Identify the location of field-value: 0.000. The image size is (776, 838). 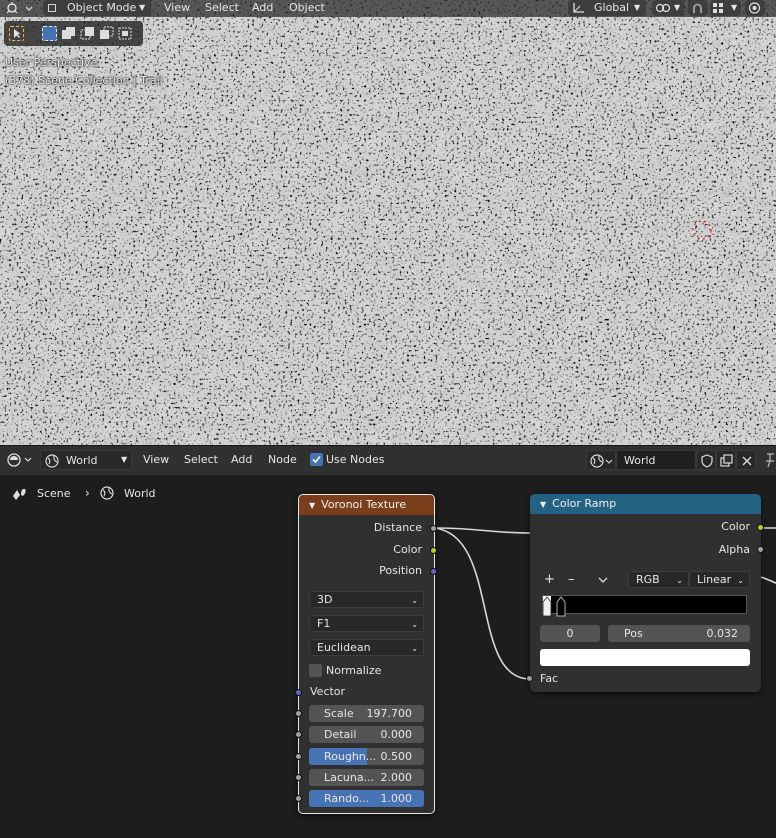
(396, 734).